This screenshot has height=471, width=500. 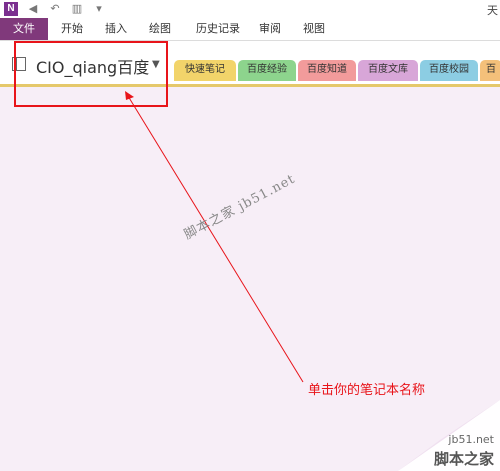 I want to click on corner-site-text: jb51.net, so click(x=471, y=439).